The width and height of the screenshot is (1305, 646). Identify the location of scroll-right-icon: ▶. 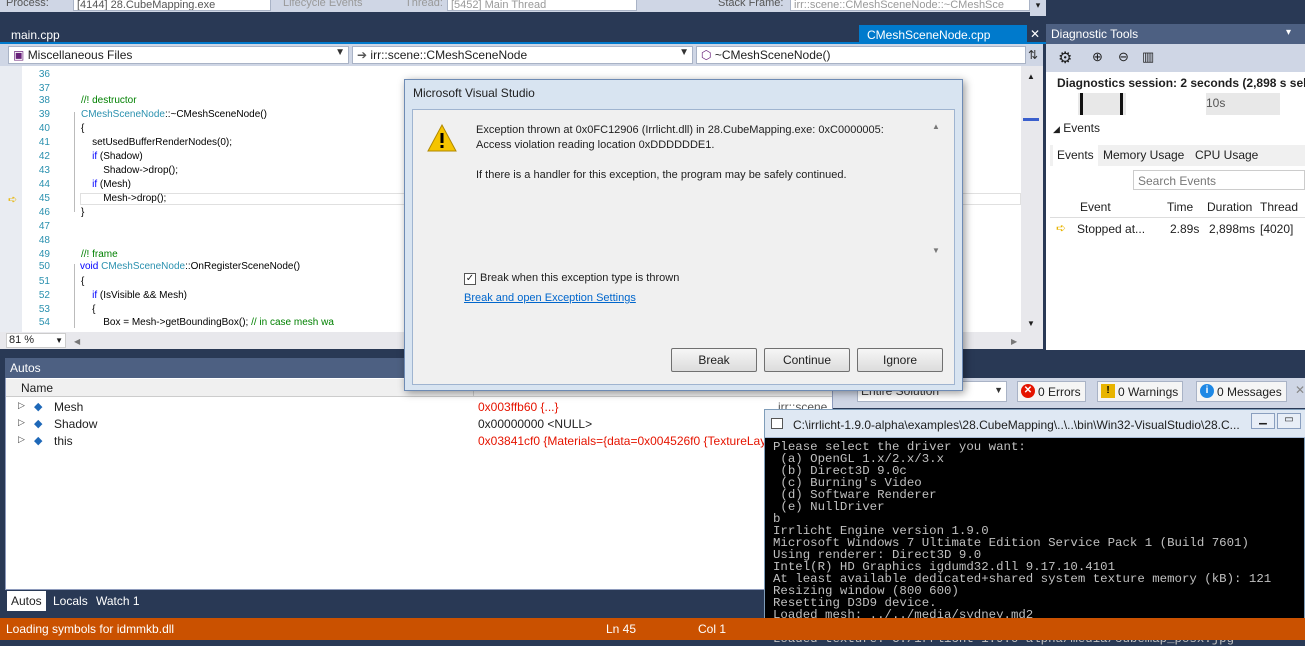
(1014, 341).